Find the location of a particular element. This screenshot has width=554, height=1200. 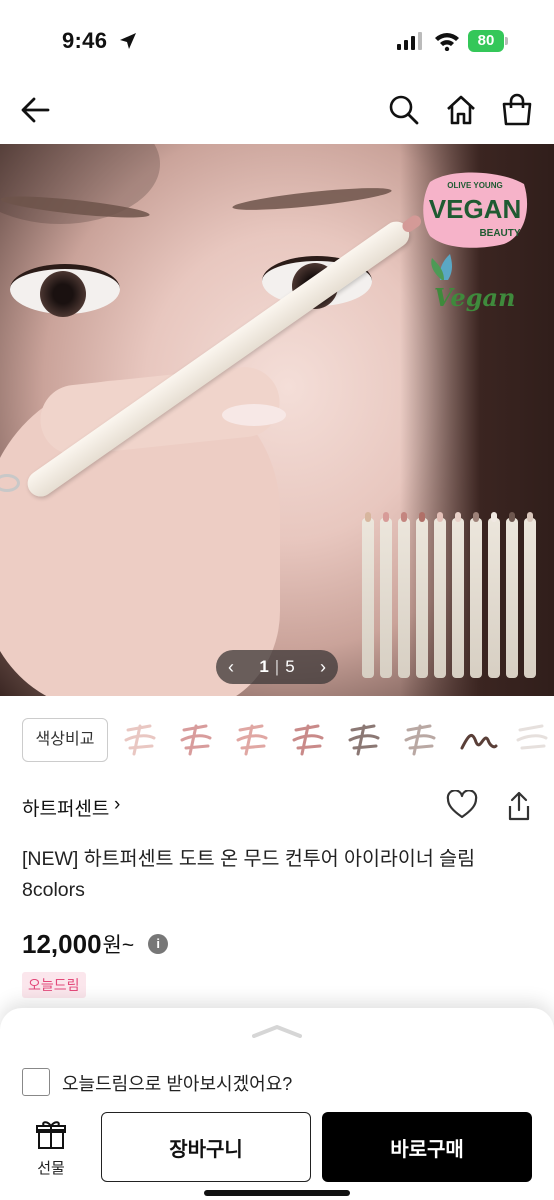

brand-row: 하트퍼센트 › is located at coordinates (277, 807).